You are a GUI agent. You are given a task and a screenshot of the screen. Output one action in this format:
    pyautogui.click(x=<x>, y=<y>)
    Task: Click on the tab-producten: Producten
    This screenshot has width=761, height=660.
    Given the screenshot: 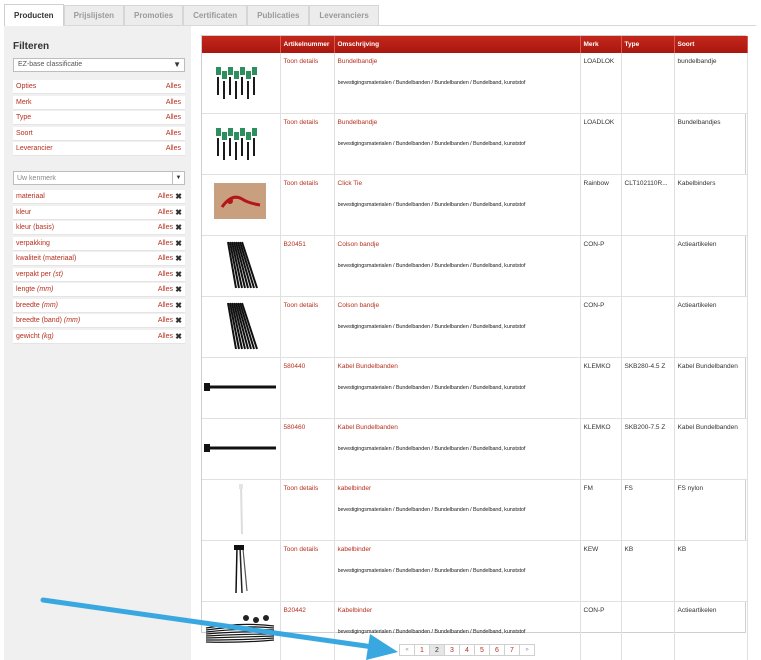 What is the action you would take?
    pyautogui.click(x=34, y=15)
    